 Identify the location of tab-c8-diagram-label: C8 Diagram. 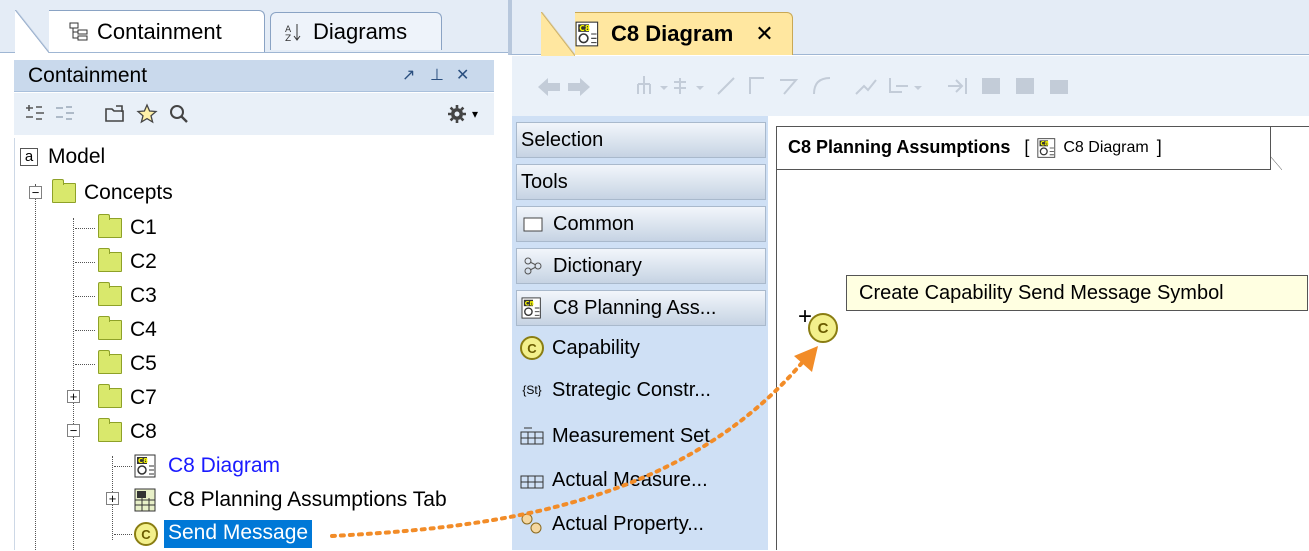
(672, 33).